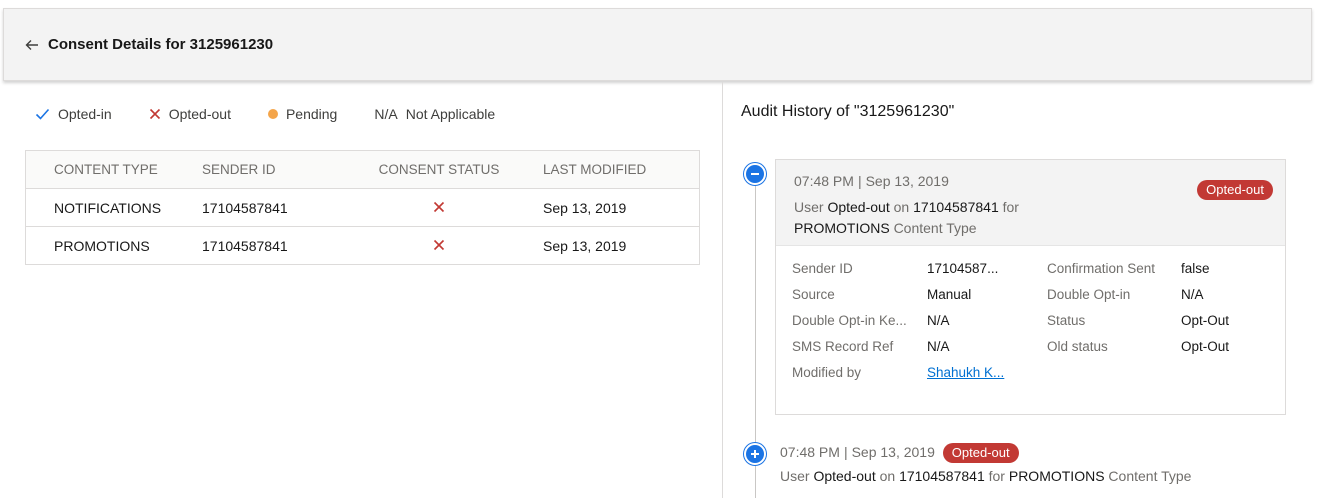 The height and width of the screenshot is (498, 1317). I want to click on confirmation-sent-label: Confirmation Sent, so click(1101, 268).